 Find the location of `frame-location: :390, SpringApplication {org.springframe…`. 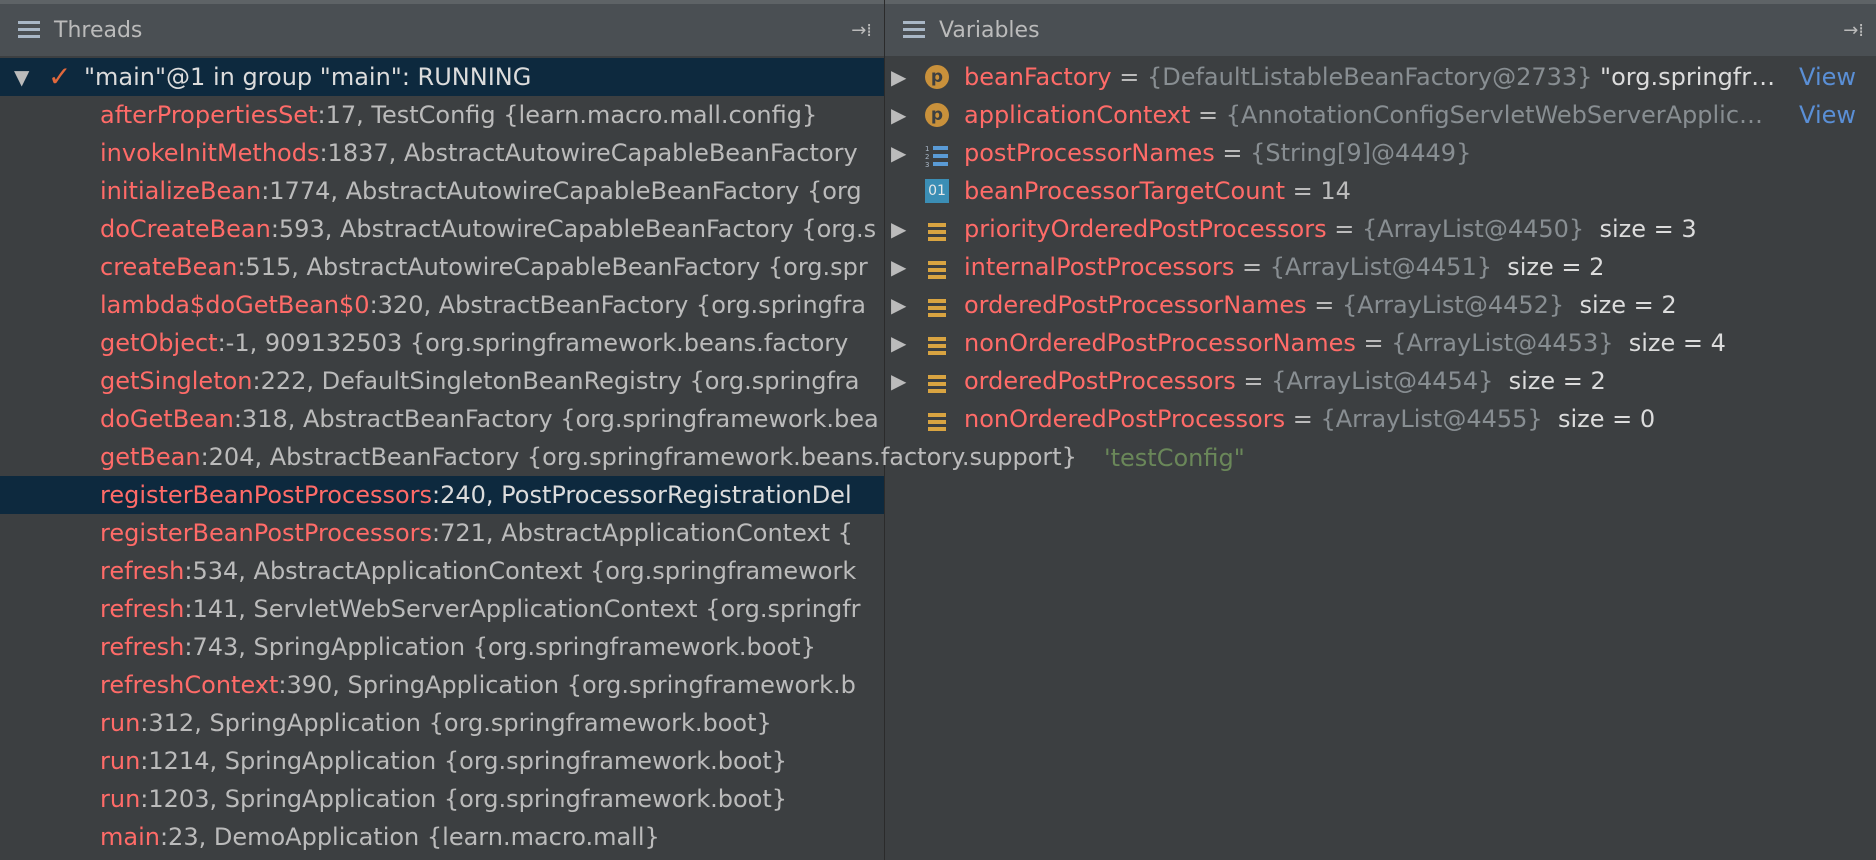

frame-location: :390, SpringApplication {org.springframe… is located at coordinates (567, 685).